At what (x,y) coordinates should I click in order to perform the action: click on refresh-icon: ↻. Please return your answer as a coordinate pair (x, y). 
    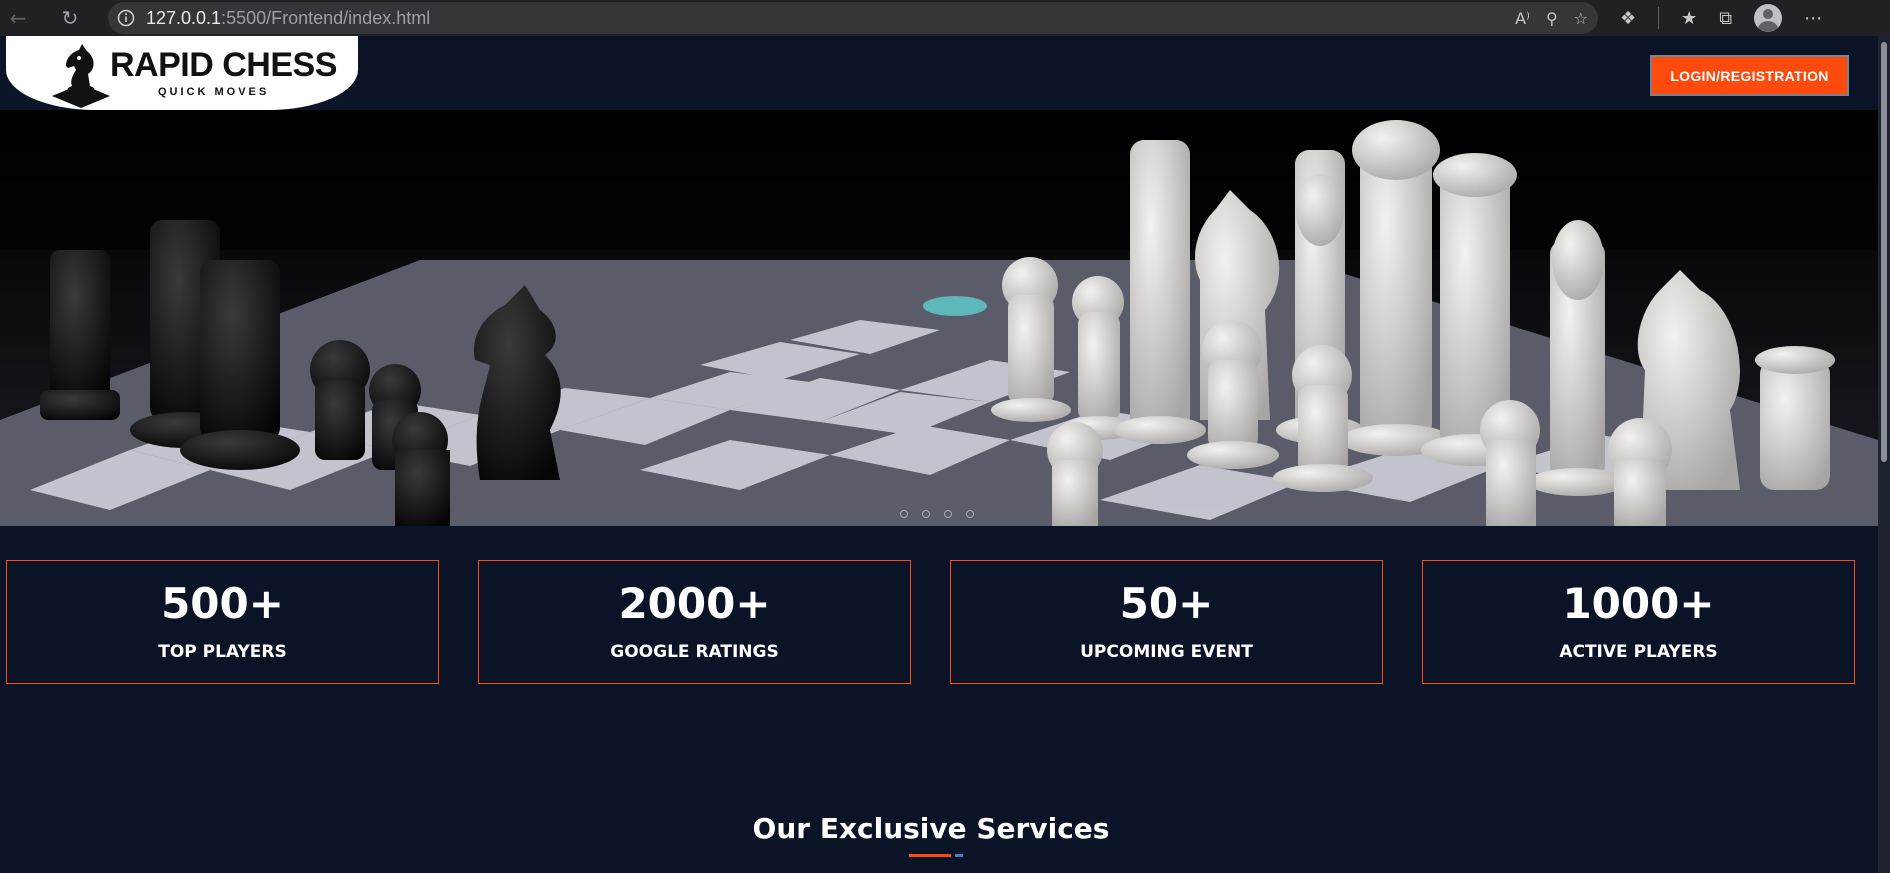
    Looking at the image, I should click on (70, 18).